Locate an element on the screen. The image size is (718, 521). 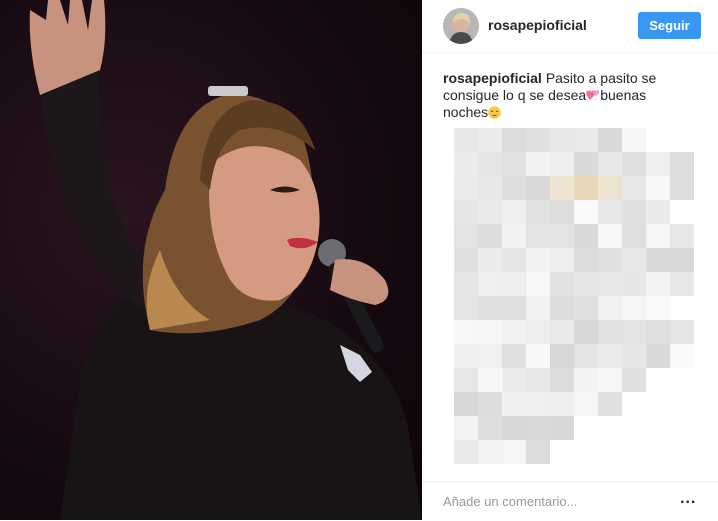
caption-username: rosapepioficial is located at coordinates (492, 78).